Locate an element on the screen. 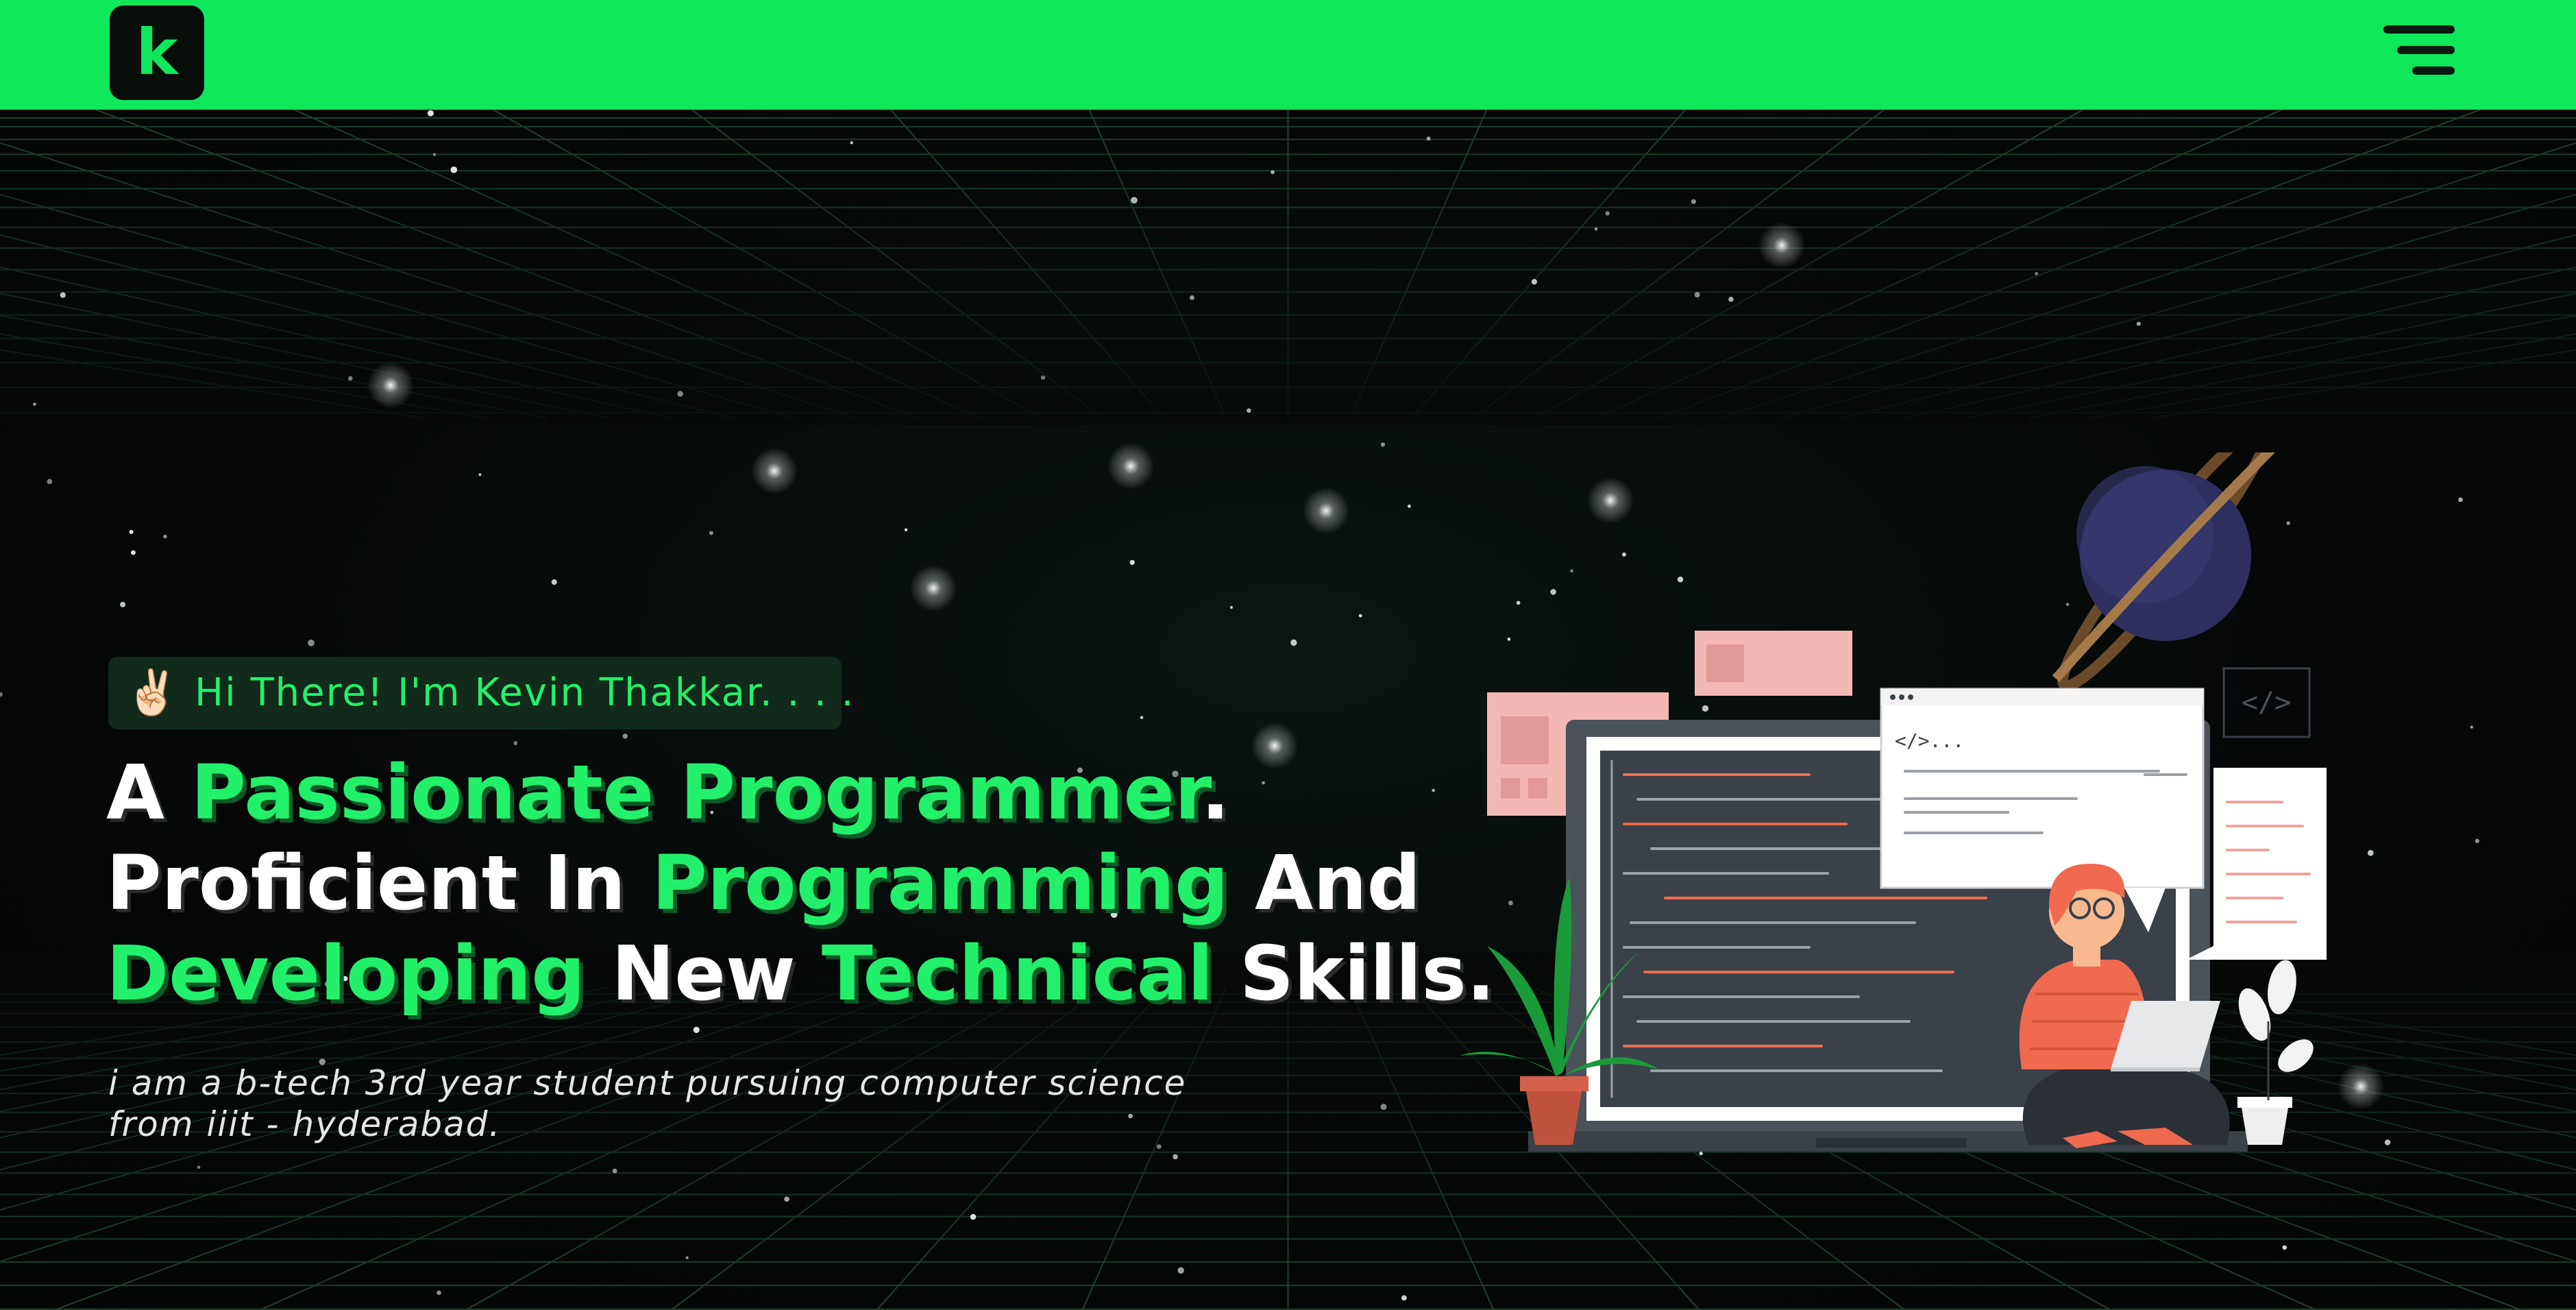 This screenshot has height=1310, width=2576. headline-line-2: Proficient In Programming And is located at coordinates (763, 883).